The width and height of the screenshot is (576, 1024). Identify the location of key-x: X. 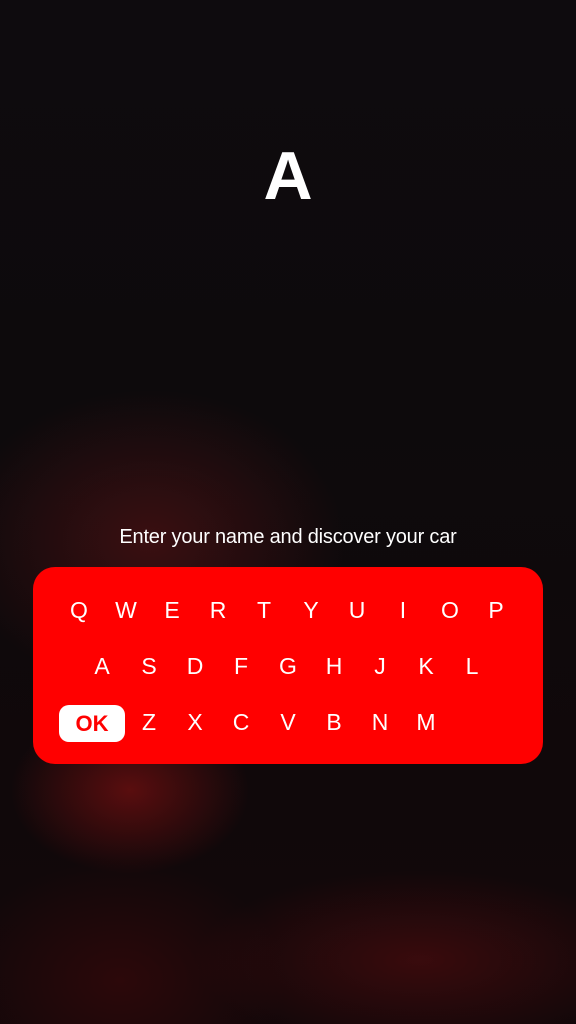
(195, 722).